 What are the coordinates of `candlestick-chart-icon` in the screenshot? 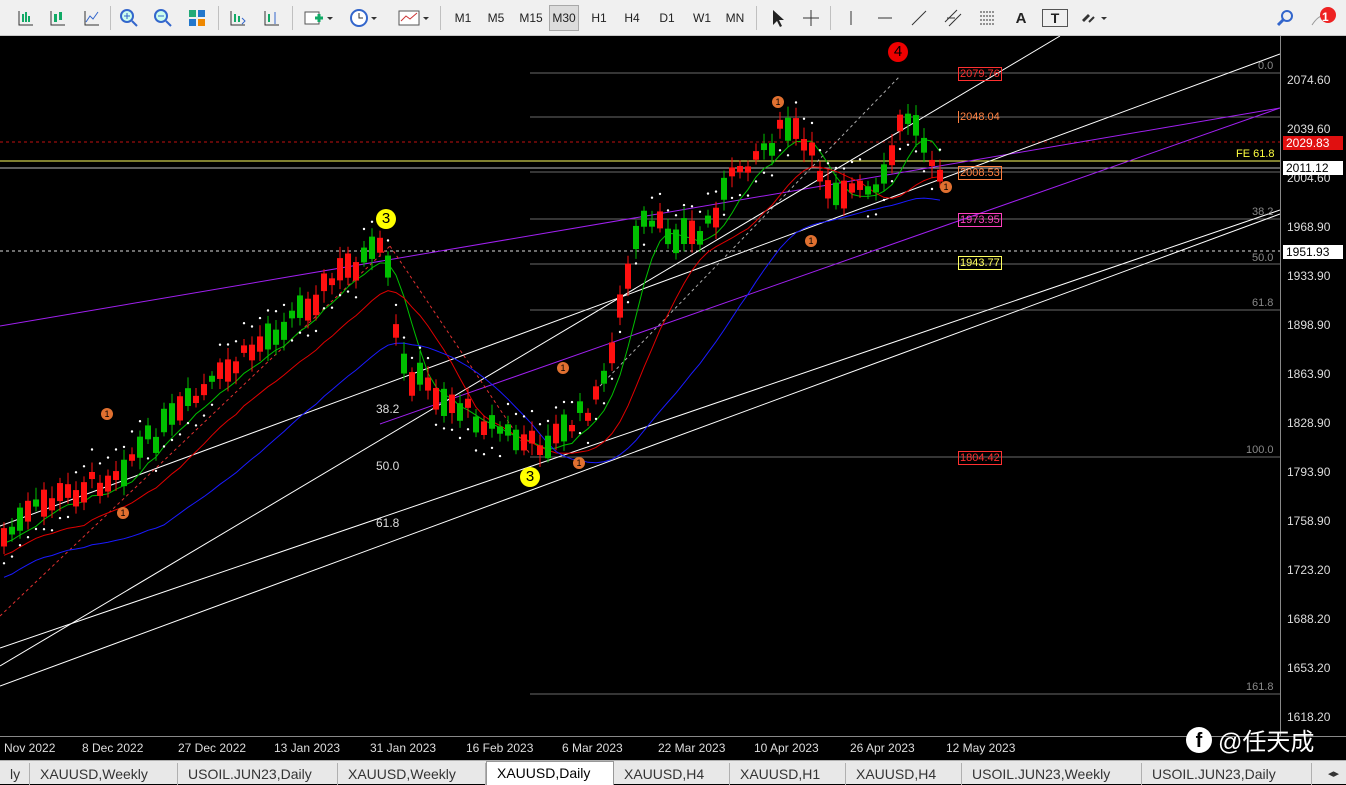 It's located at (57, 18).